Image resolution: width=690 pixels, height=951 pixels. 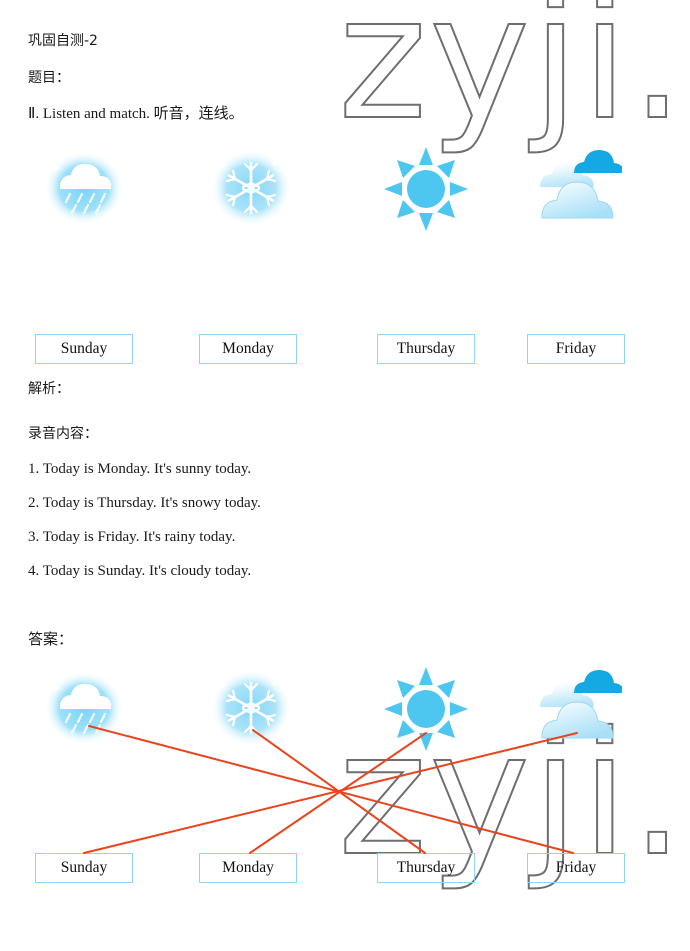 I want to click on answer-section-label: 答案：, so click(x=51, y=639).